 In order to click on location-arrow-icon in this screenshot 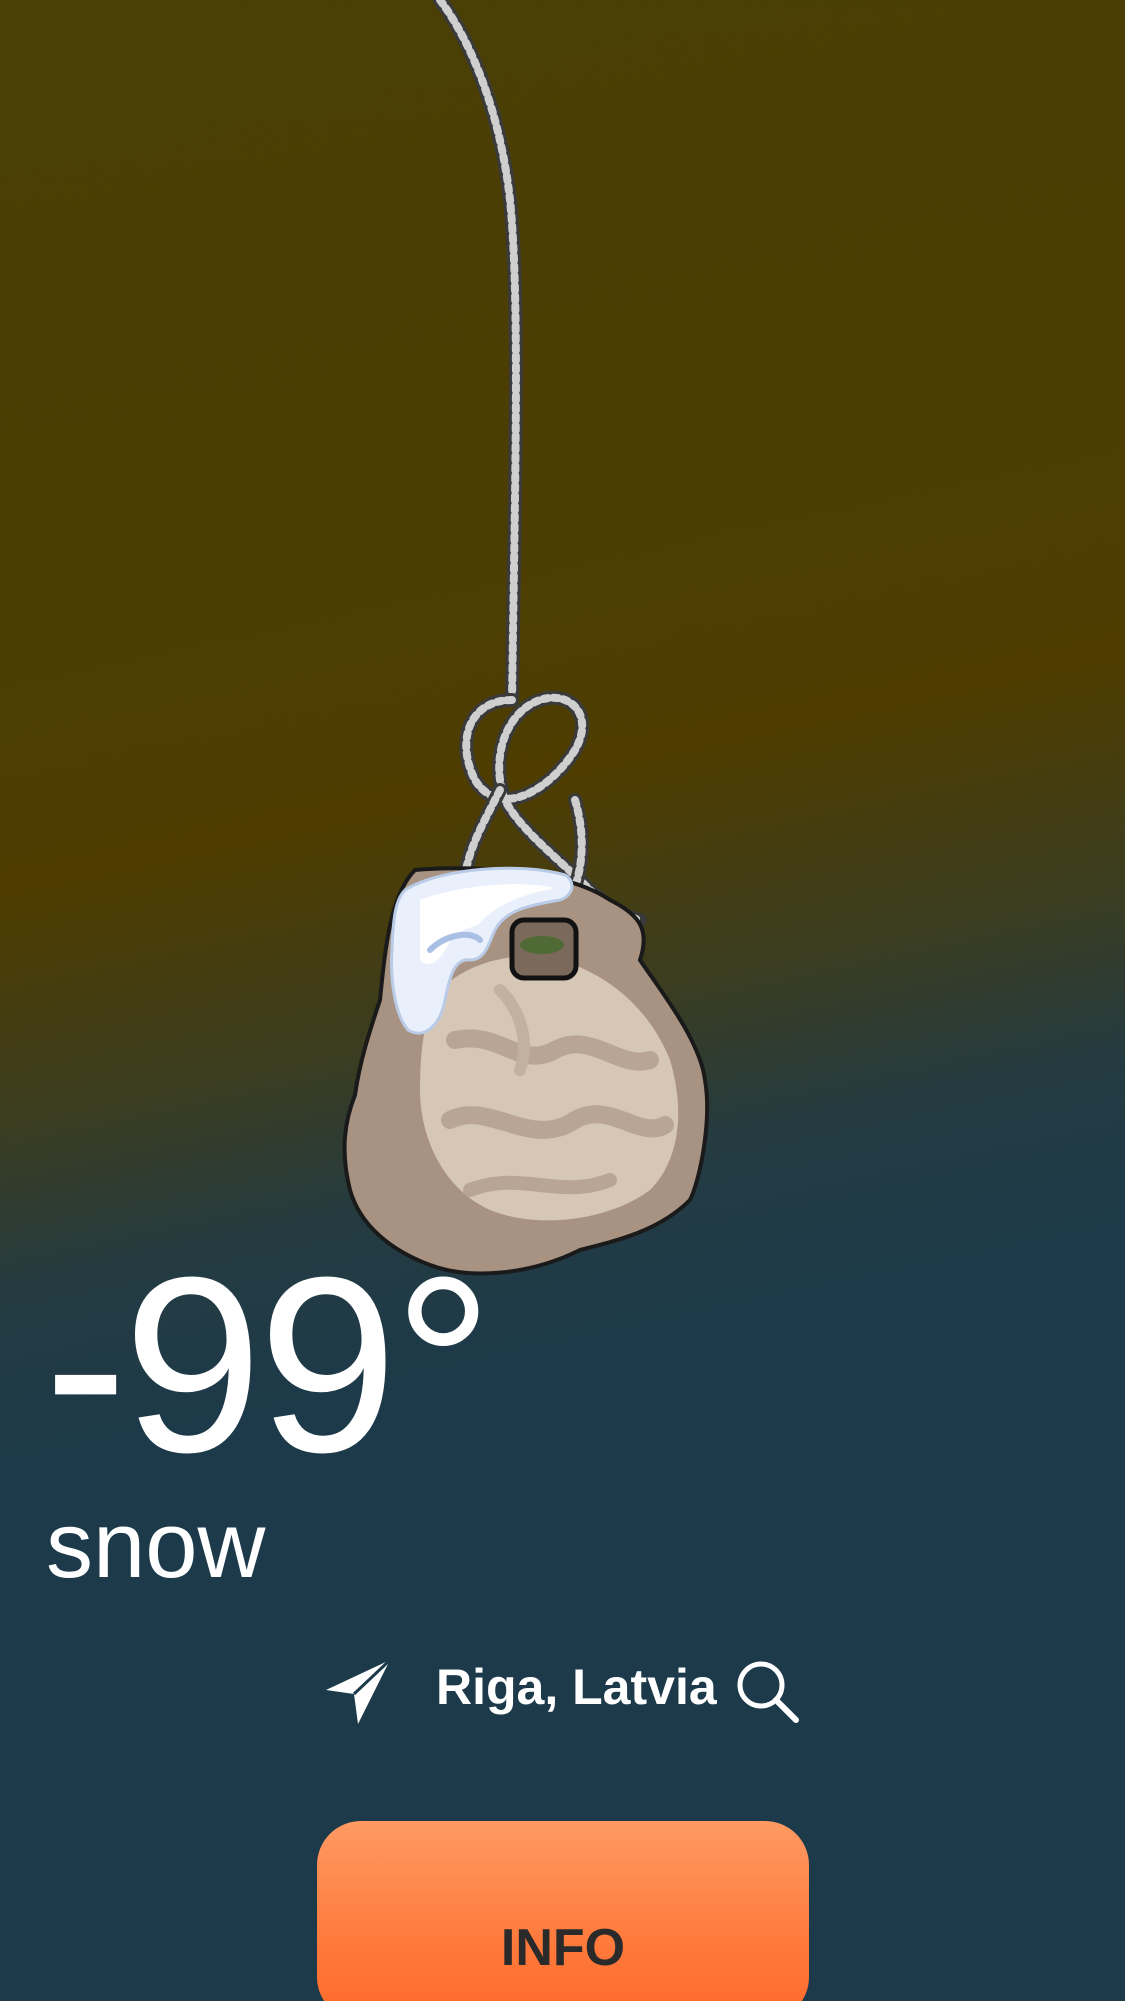, I will do `click(358, 1692)`.